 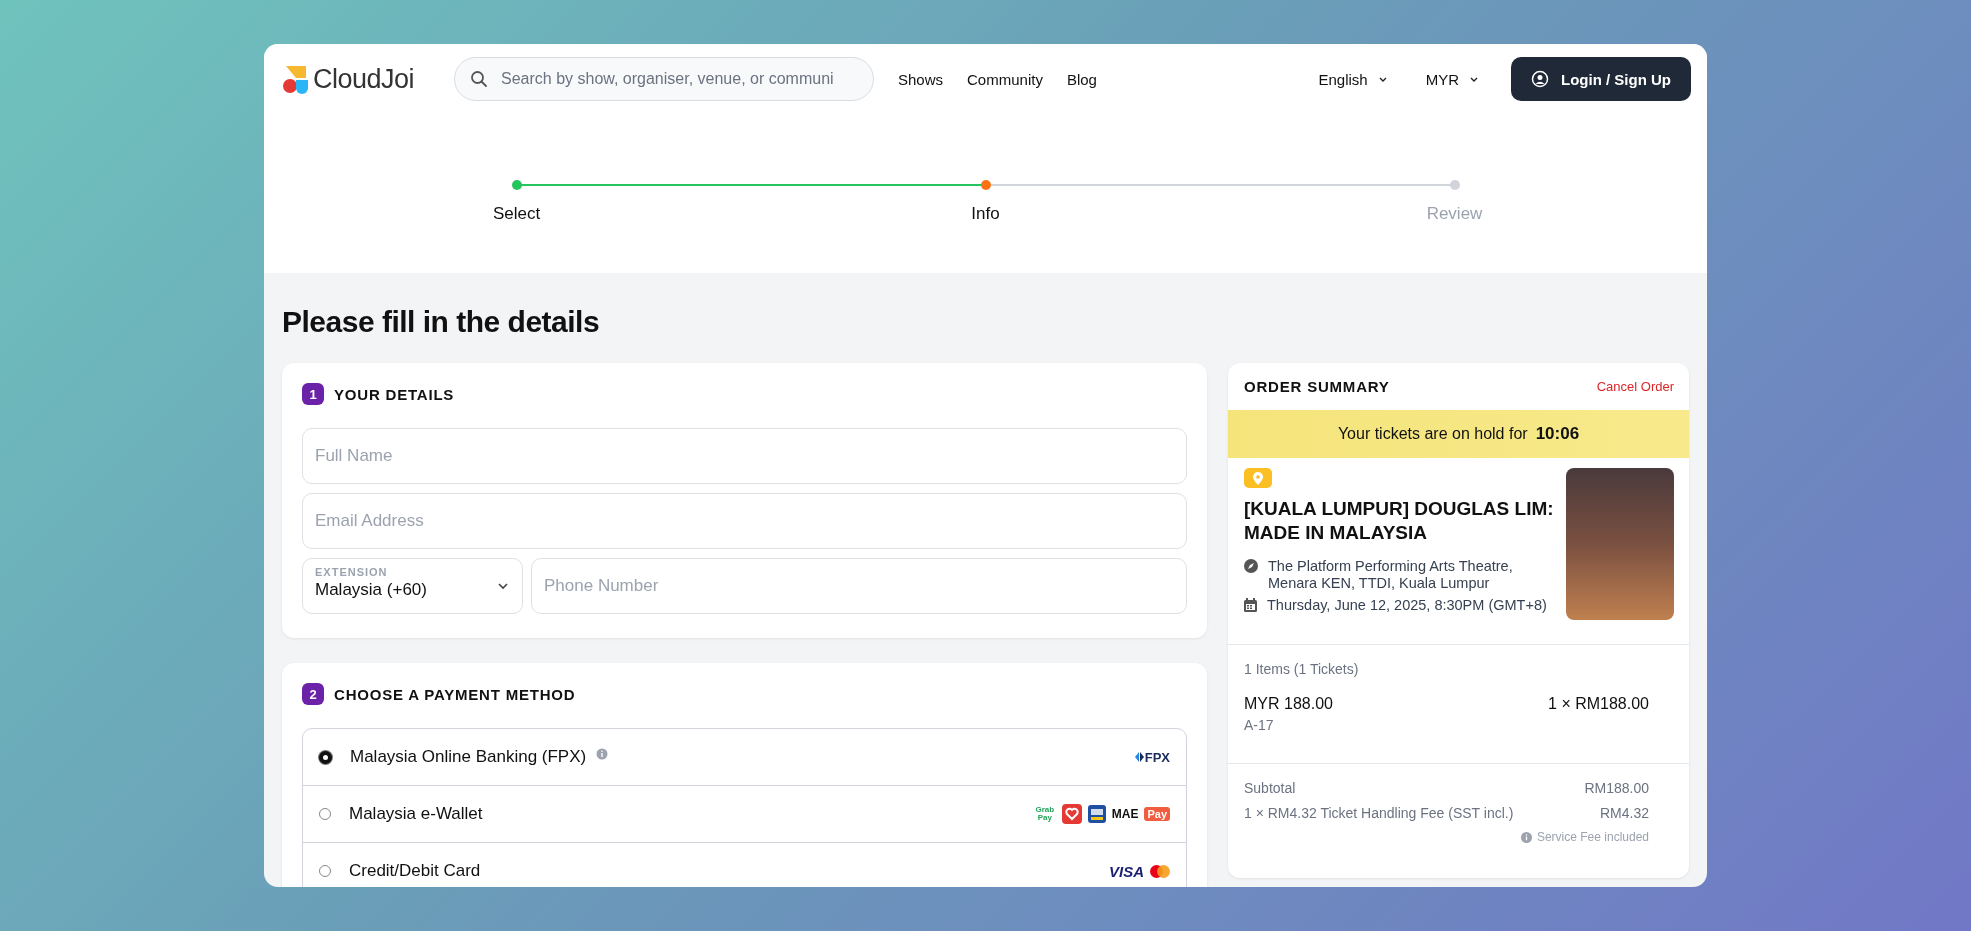 I want to click on section-title: YOUR DETAILS, so click(x=394, y=394).